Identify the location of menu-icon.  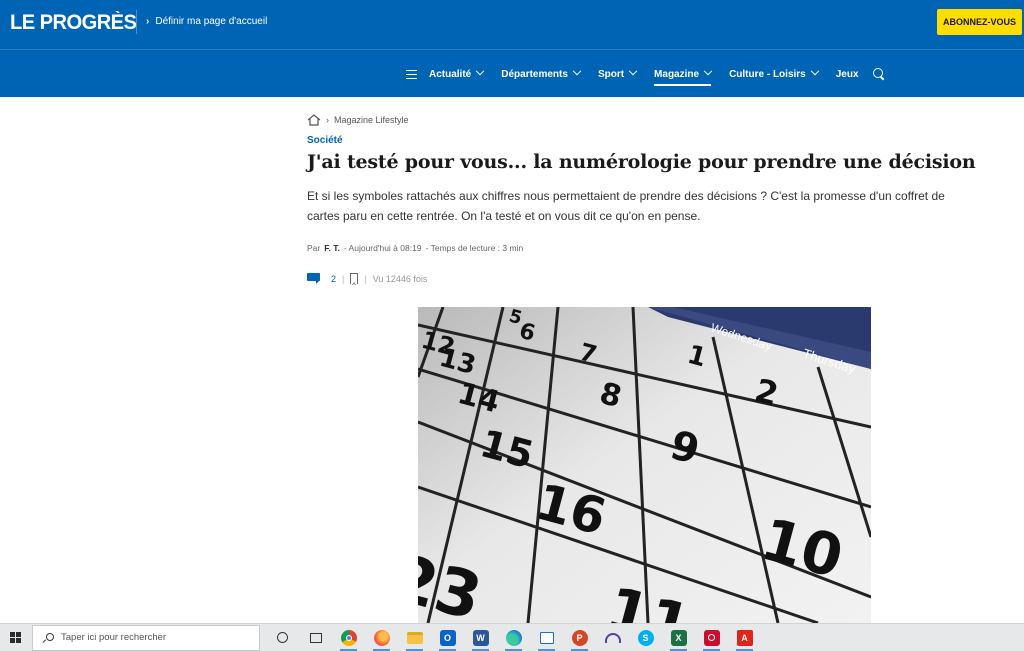
(411, 74).